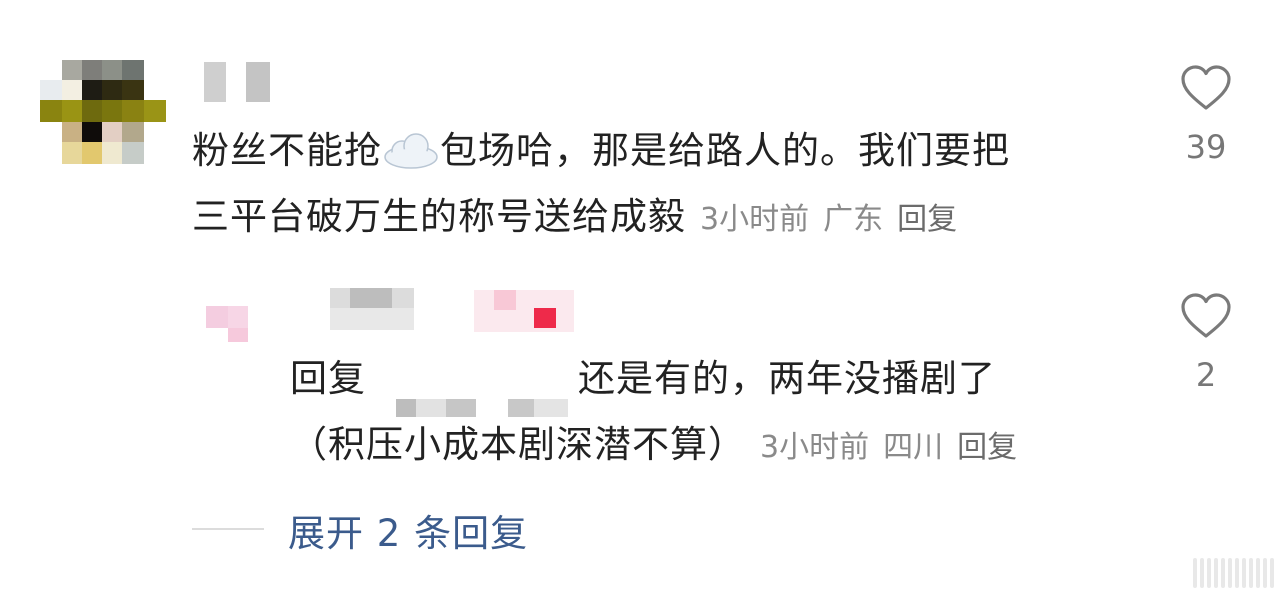 Image resolution: width=1284 pixels, height=602 pixels. Describe the element at coordinates (787, 378) in the screenshot. I see `reply-text-1: 还是有的，两年没播剧了` at that location.